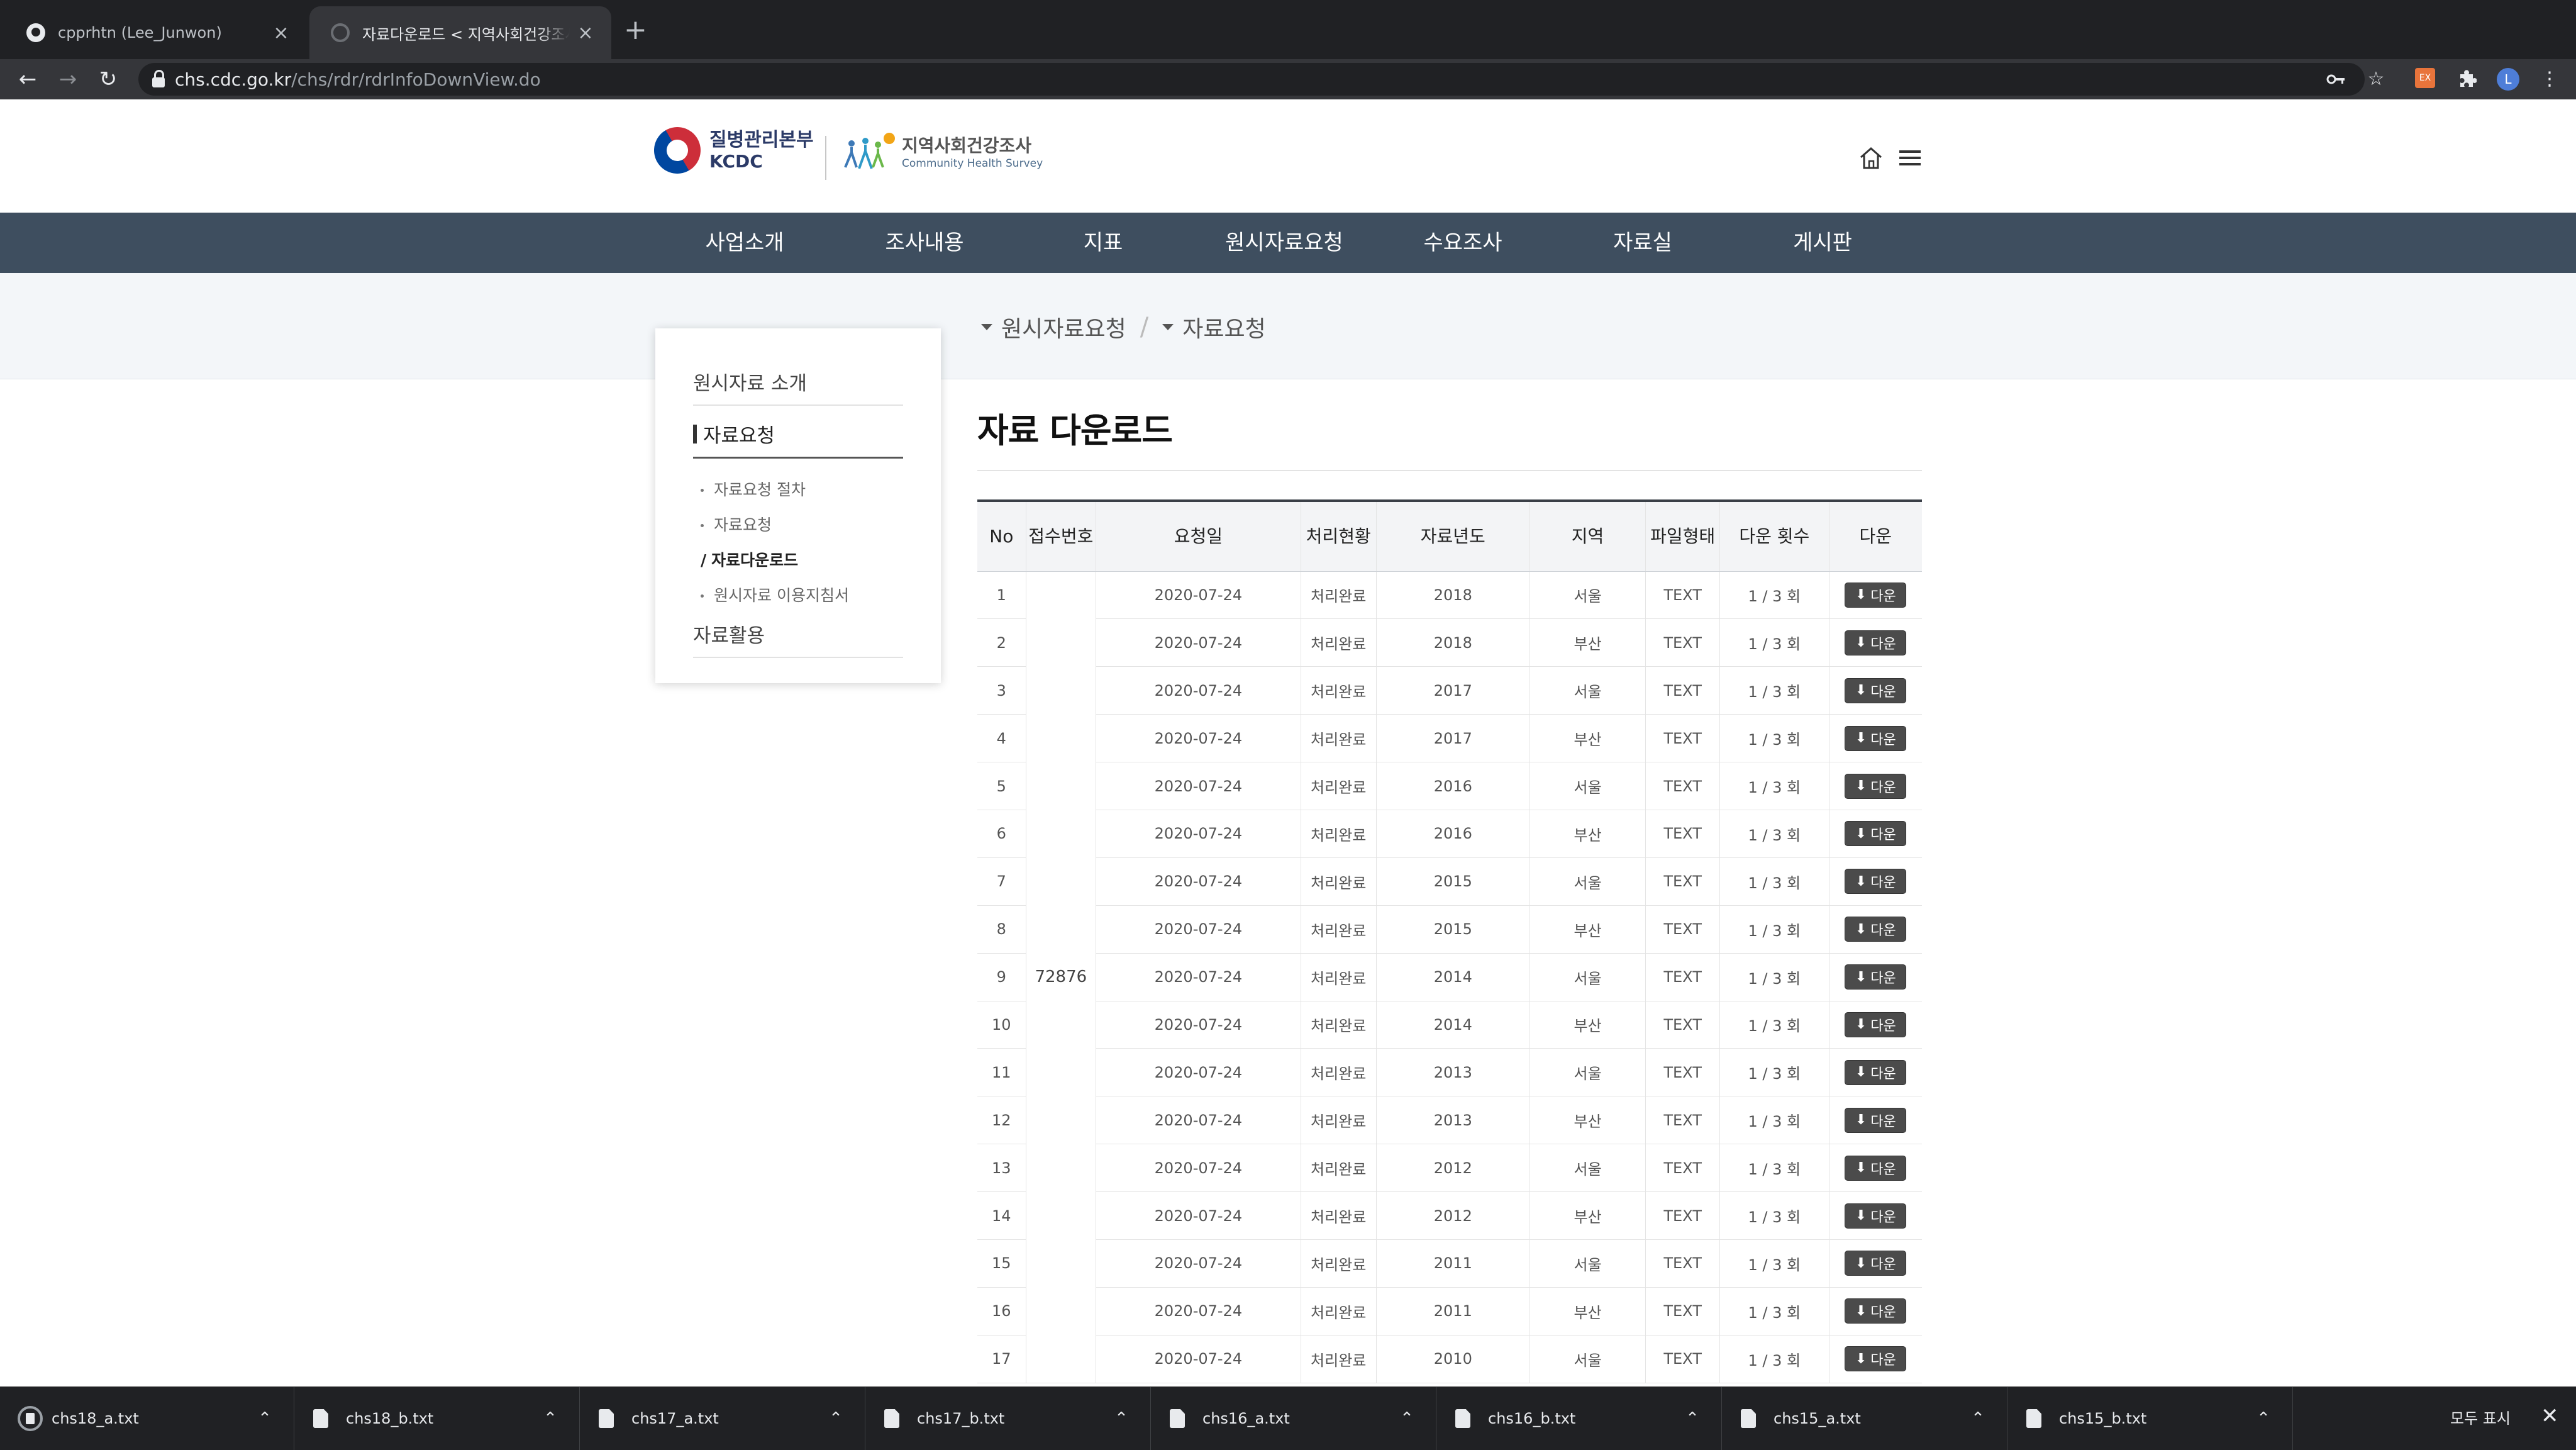 This screenshot has width=2576, height=1450. Describe the element at coordinates (1864, 1419) in the screenshot. I see `download-item: chs15_a.txt ⌃` at that location.